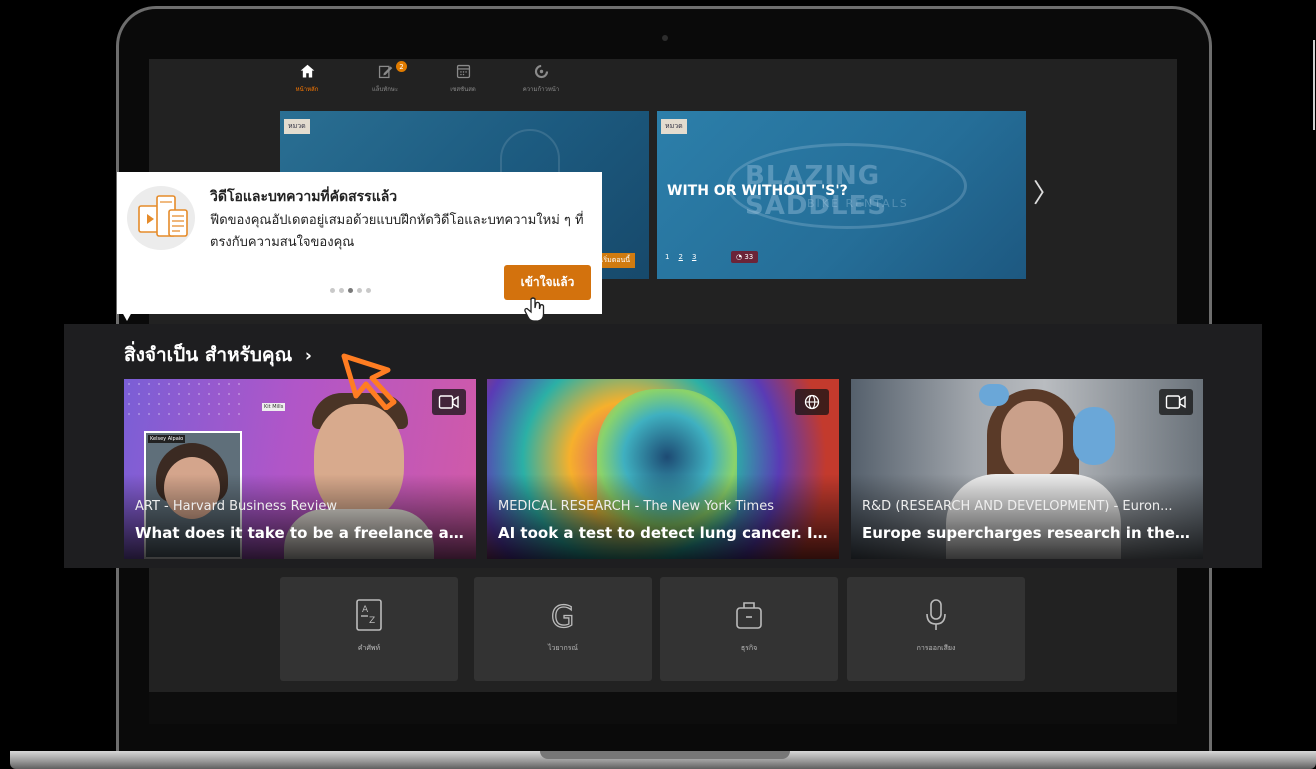 The height and width of the screenshot is (769, 1316). What do you see at coordinates (308, 356) in the screenshot?
I see `chevron-right-icon: ›` at bounding box center [308, 356].